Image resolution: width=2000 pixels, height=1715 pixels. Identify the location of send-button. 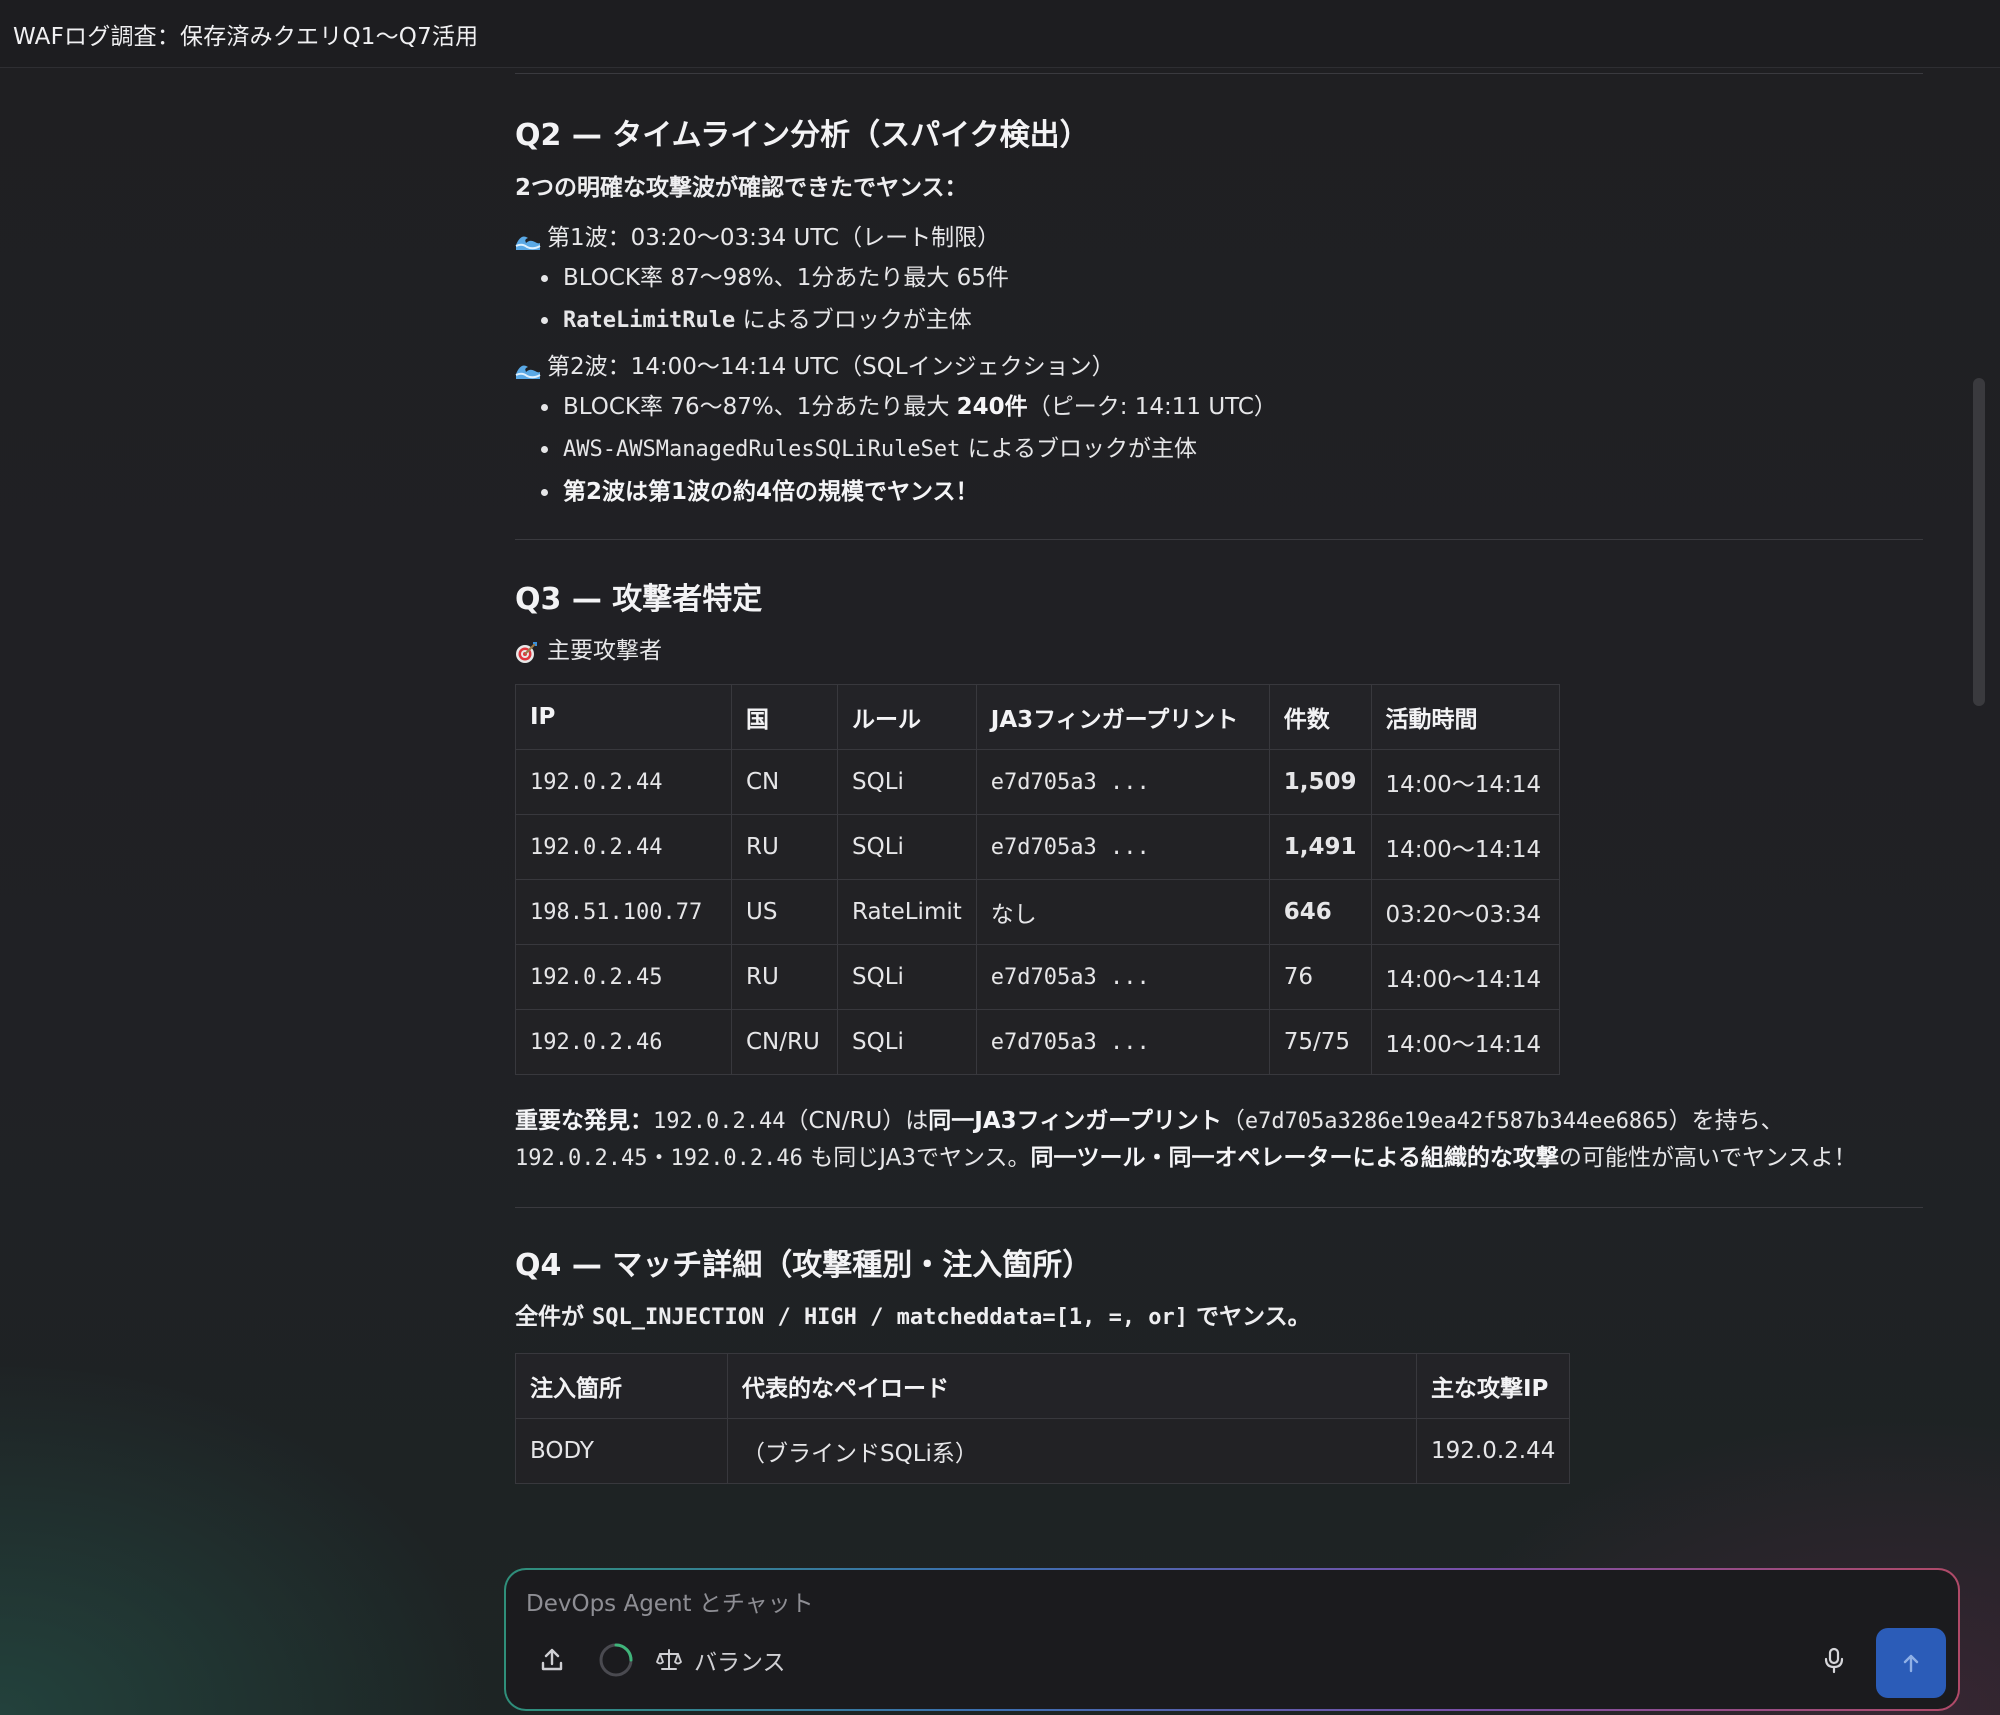
(1911, 1663).